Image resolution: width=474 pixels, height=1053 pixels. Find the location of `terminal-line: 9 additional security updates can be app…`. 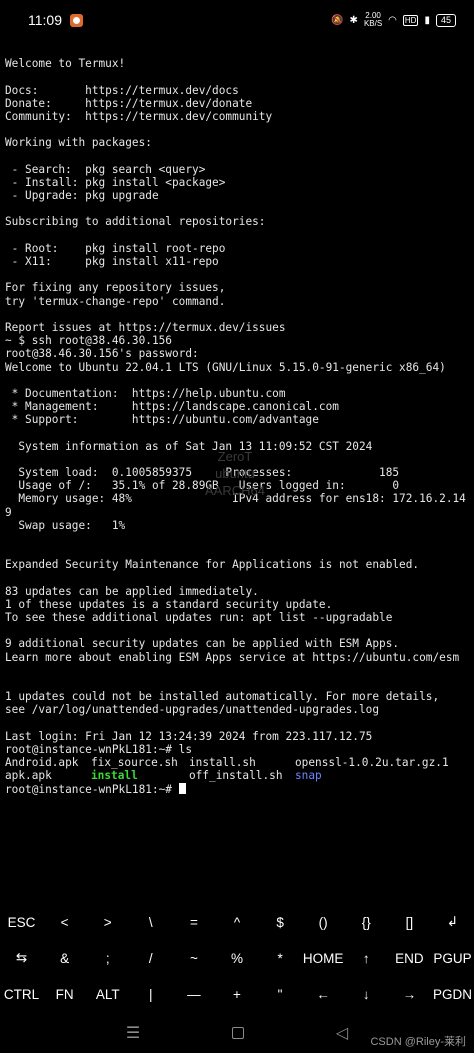

terminal-line: 9 additional security updates can be app… is located at coordinates (202, 644).